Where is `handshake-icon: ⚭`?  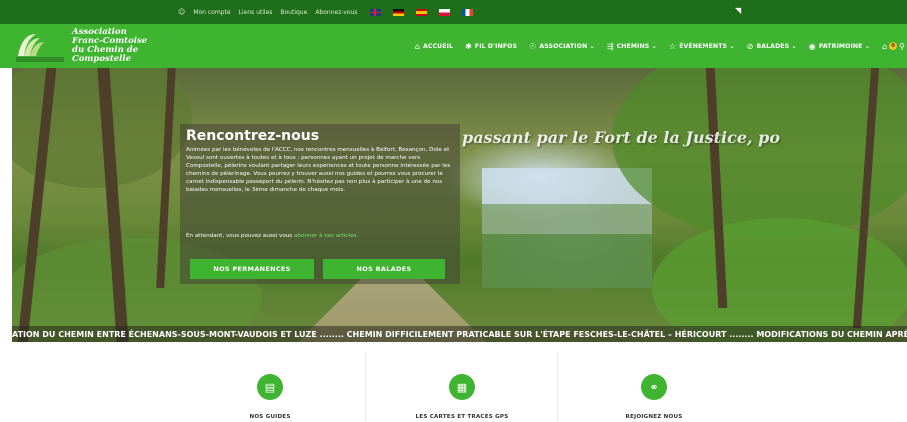
handshake-icon: ⚭ is located at coordinates (654, 387).